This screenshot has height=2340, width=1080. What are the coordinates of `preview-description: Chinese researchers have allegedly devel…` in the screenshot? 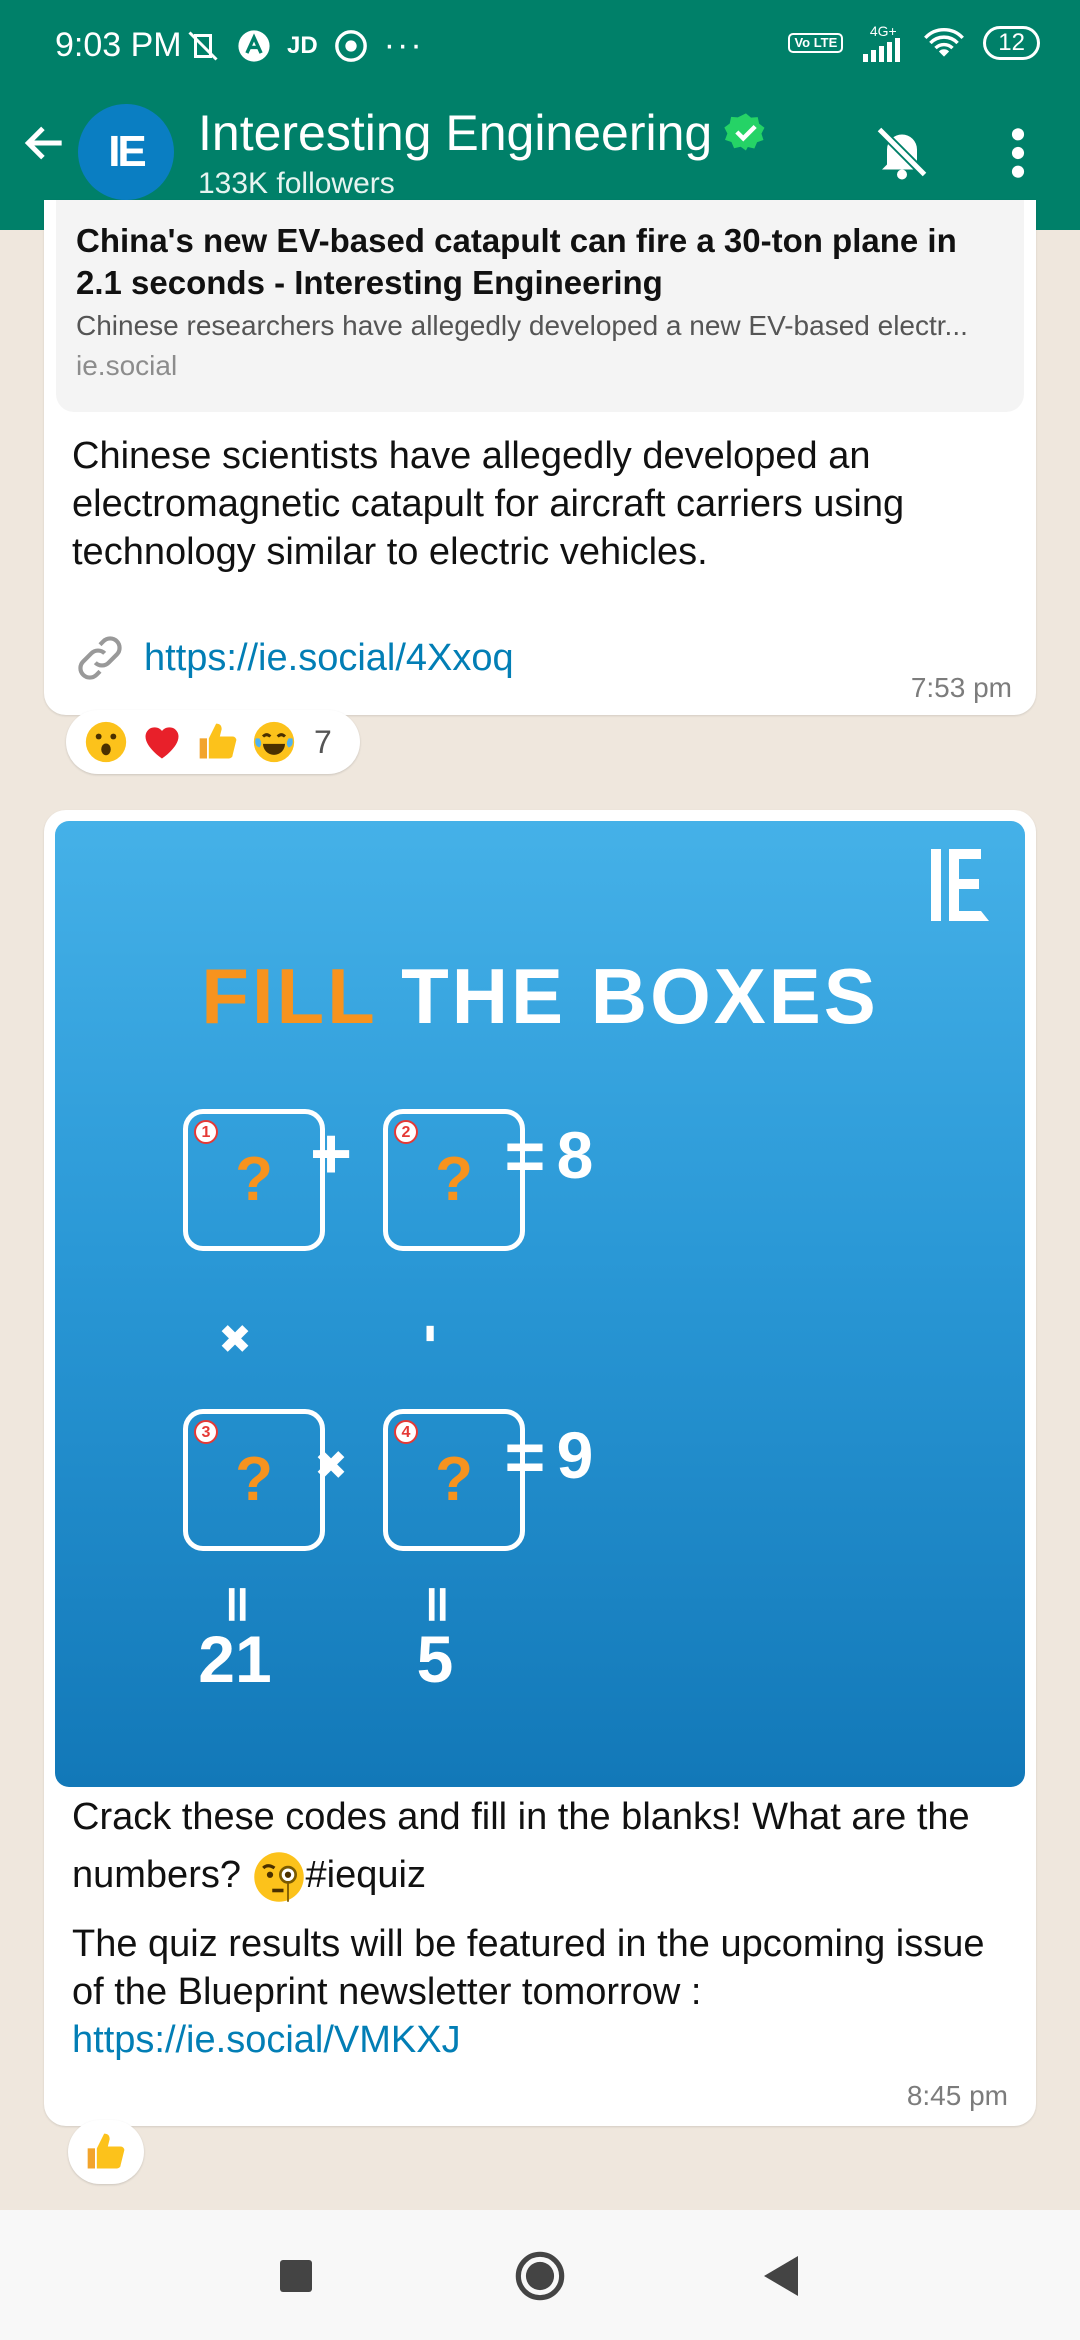 It's located at (522, 325).